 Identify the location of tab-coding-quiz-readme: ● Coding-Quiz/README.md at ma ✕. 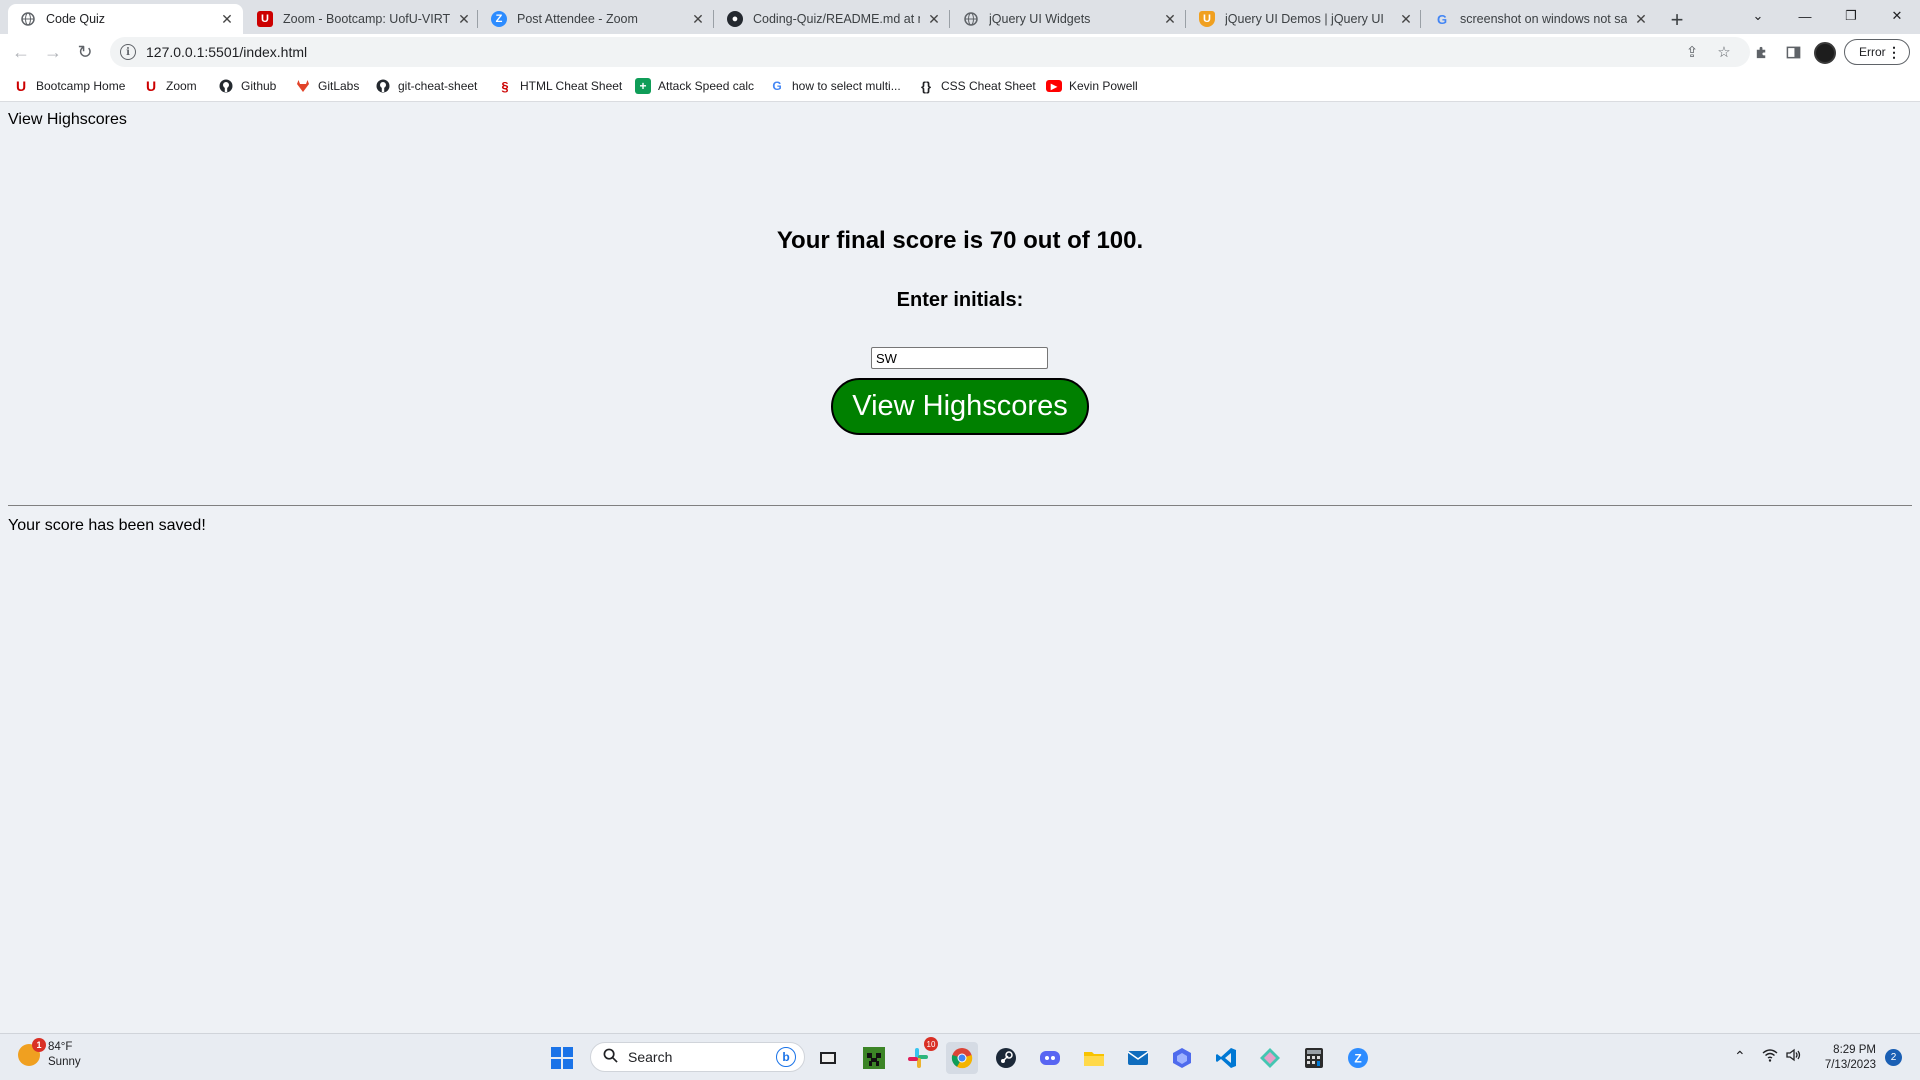
(832, 19).